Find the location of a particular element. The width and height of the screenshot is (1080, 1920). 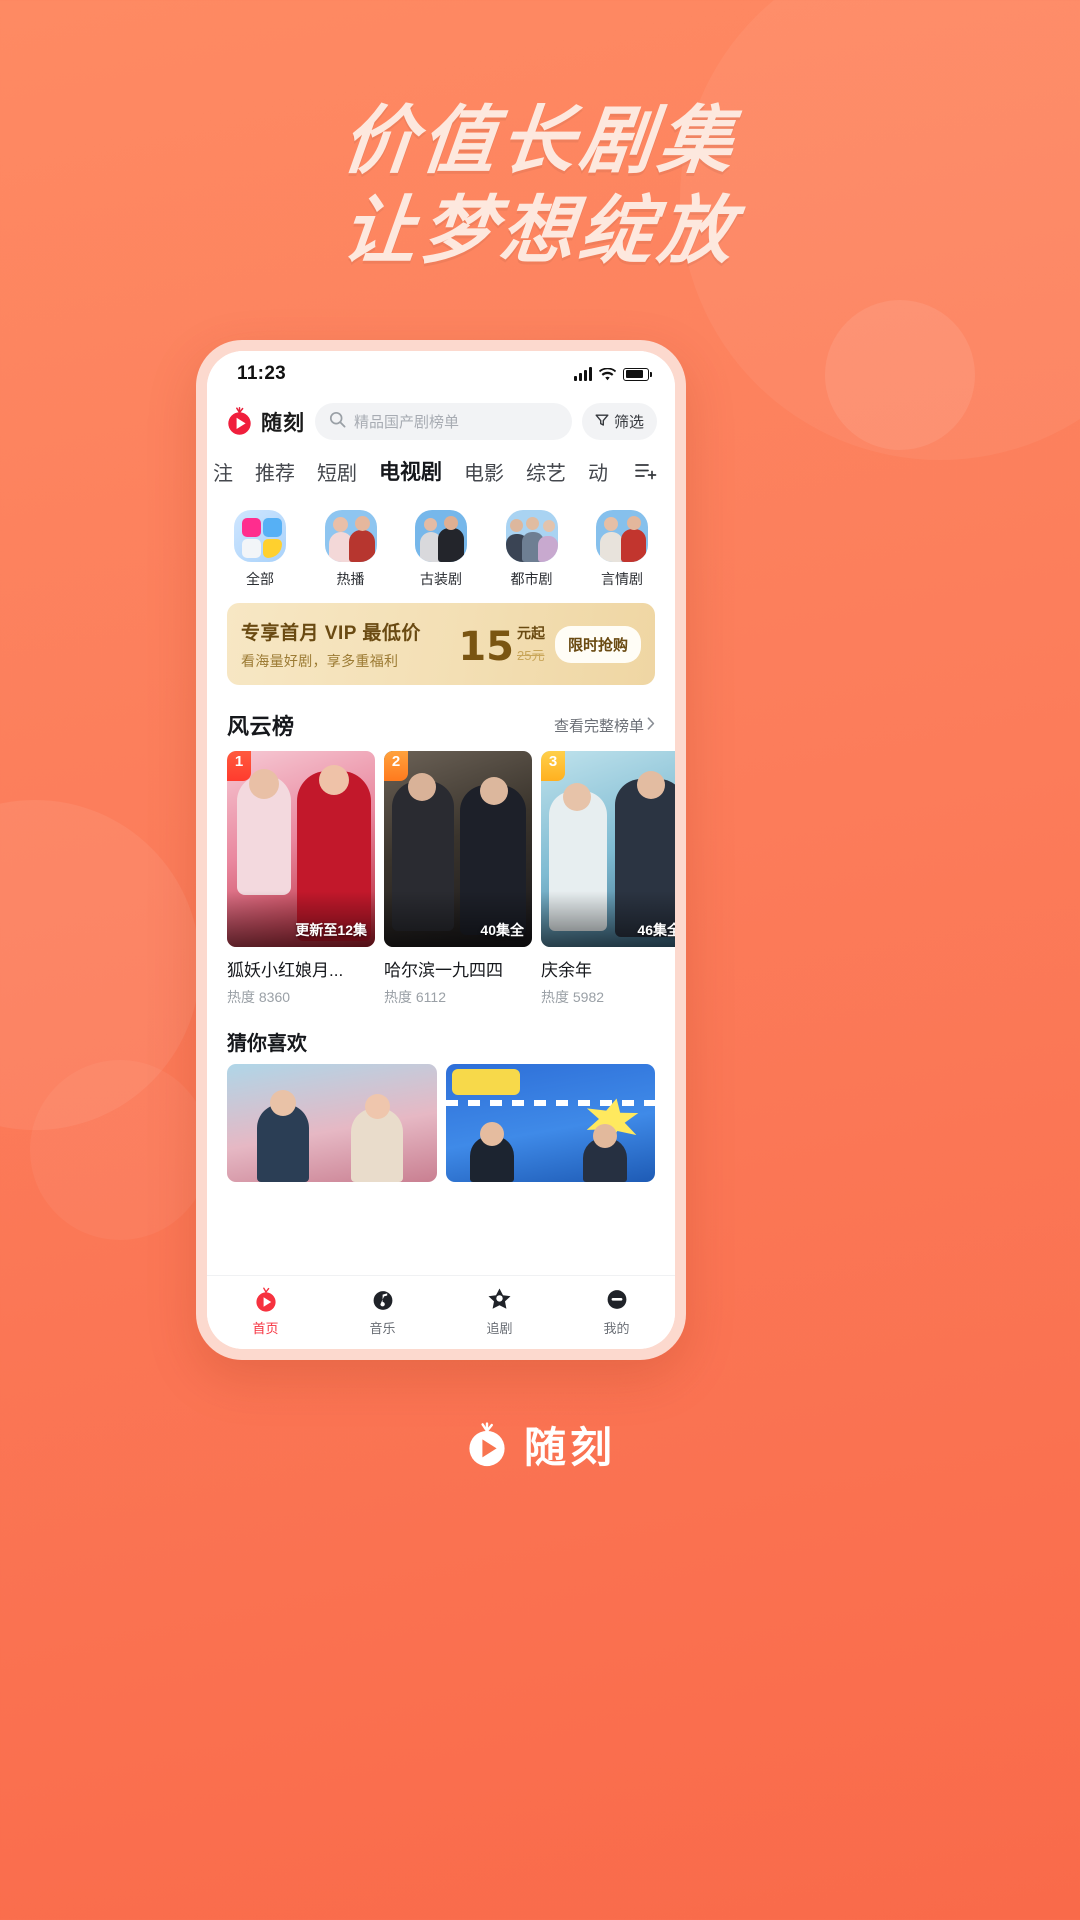

vip-price-block: 15 元起 25元 is located at coordinates (501, 646).